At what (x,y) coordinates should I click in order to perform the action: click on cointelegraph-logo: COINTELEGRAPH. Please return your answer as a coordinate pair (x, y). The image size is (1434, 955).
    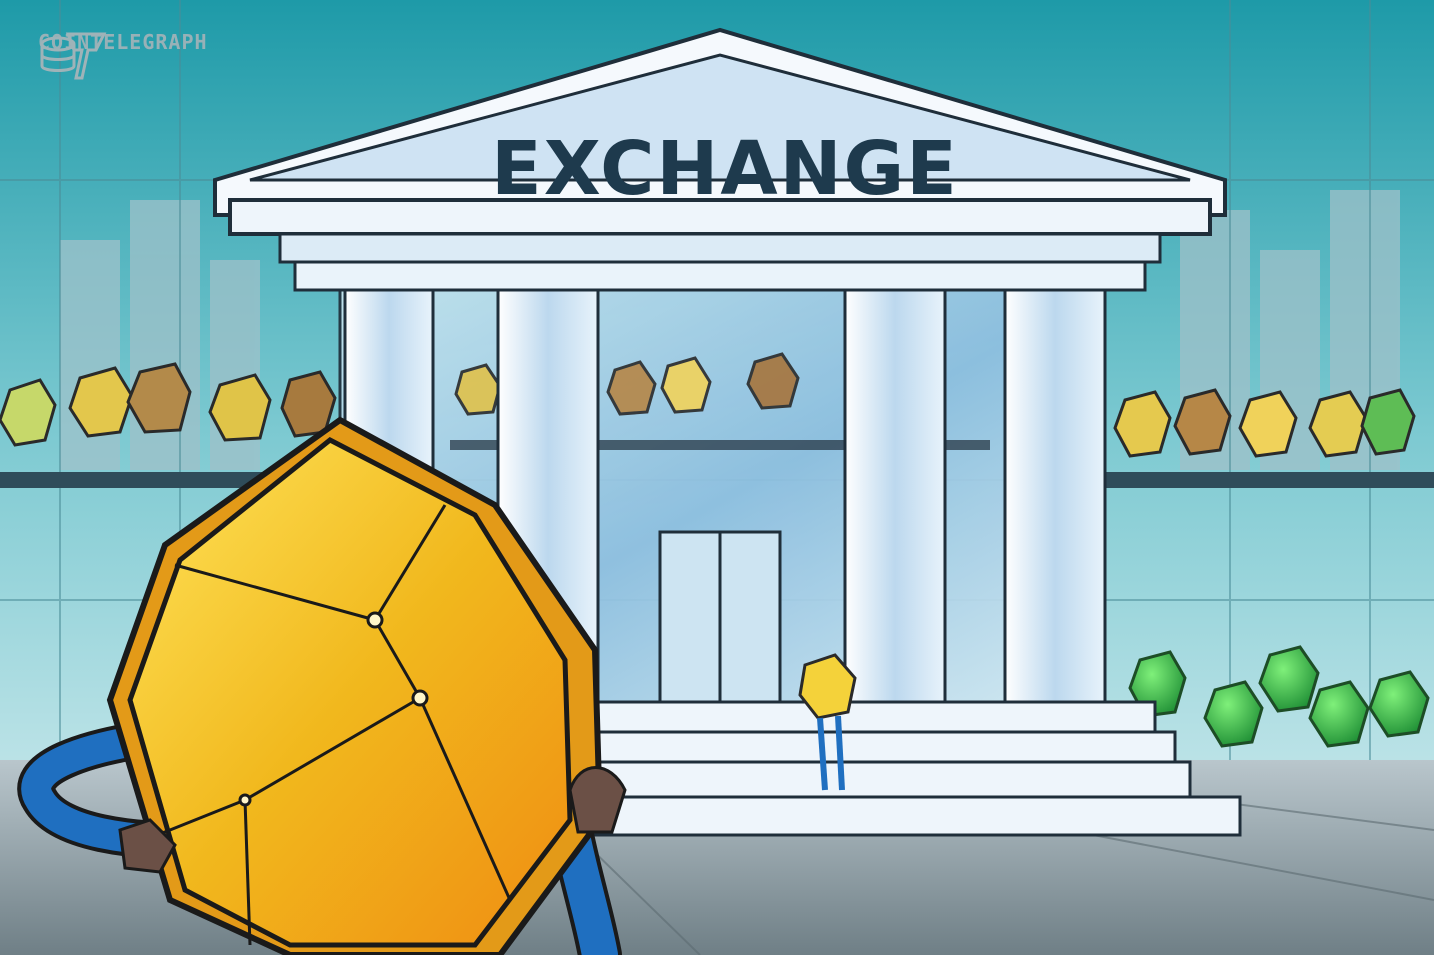
    Looking at the image, I should click on (123, 55).